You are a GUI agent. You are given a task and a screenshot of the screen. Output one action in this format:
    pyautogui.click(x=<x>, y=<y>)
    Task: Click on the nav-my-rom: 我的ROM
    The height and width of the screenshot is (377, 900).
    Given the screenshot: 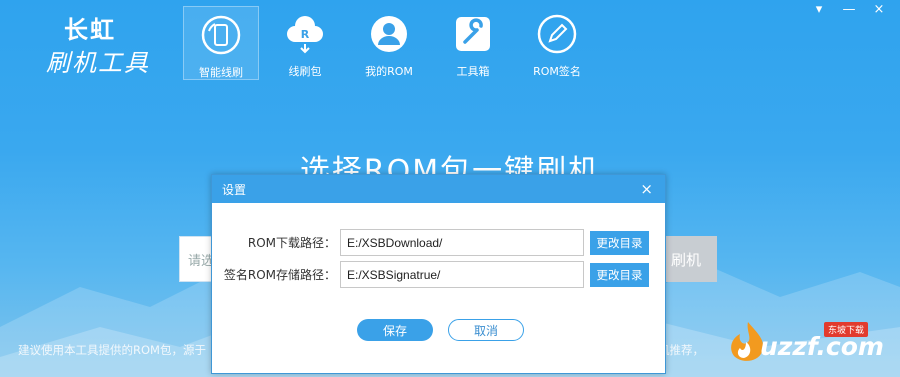 What is the action you would take?
    pyautogui.click(x=389, y=43)
    